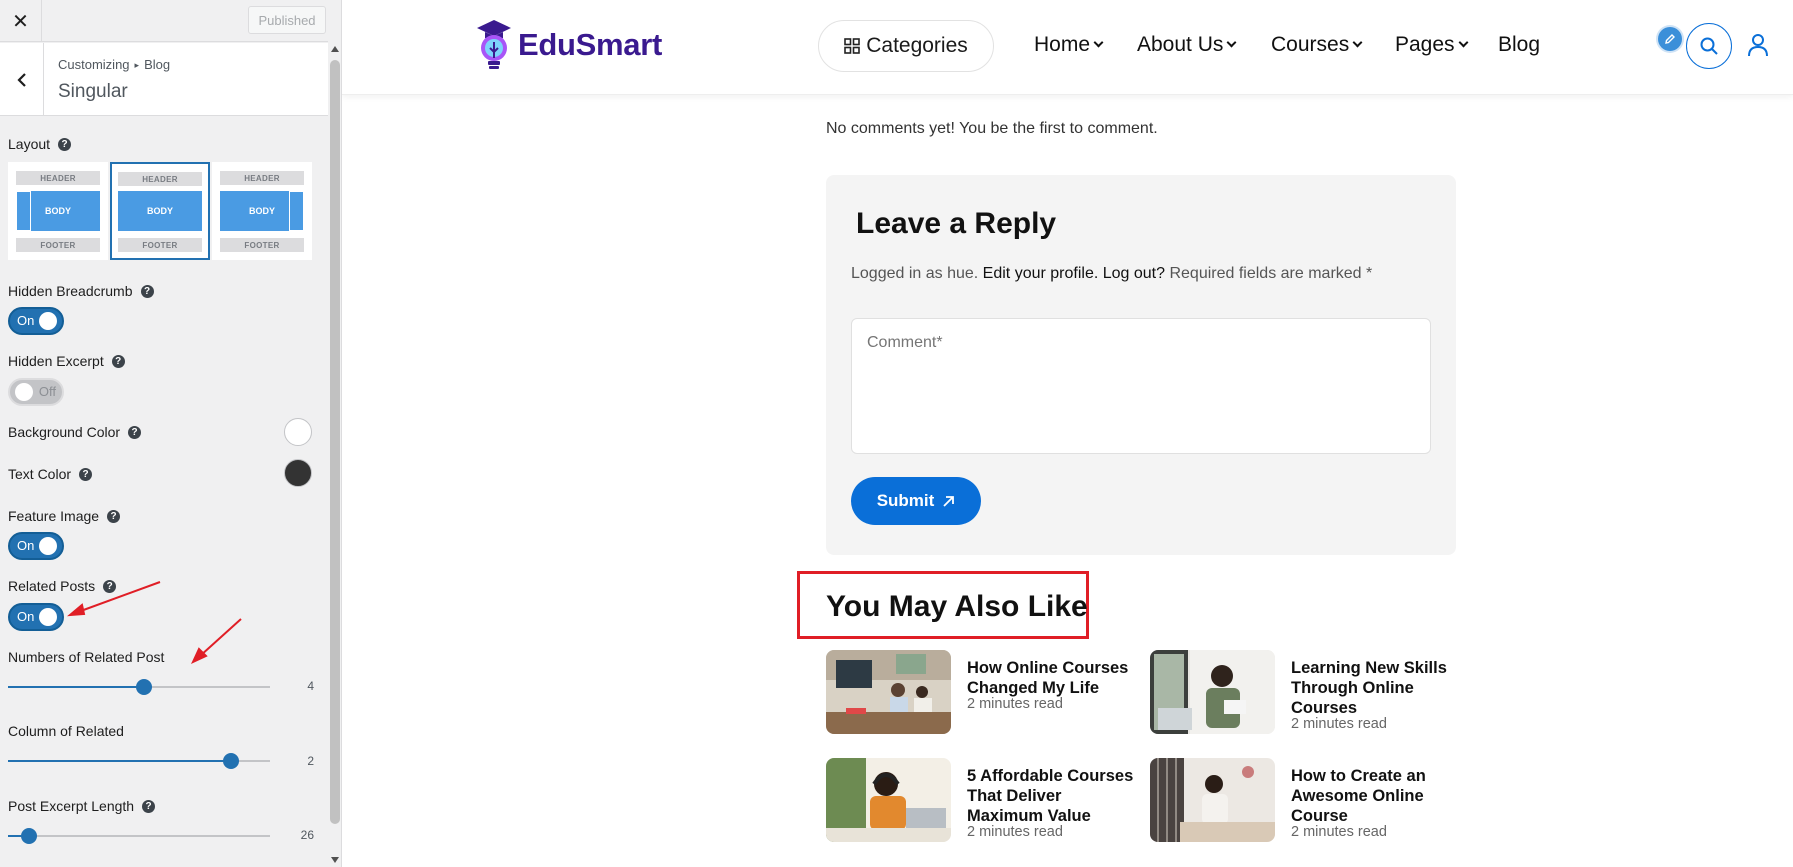 Image resolution: width=1793 pixels, height=867 pixels. I want to click on nav-label: Pages, so click(1425, 44).